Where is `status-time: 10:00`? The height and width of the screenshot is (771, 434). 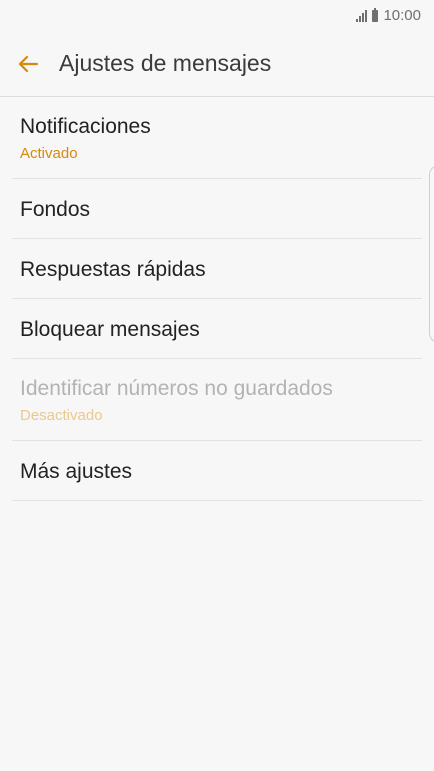
status-time: 10:00 is located at coordinates (402, 15).